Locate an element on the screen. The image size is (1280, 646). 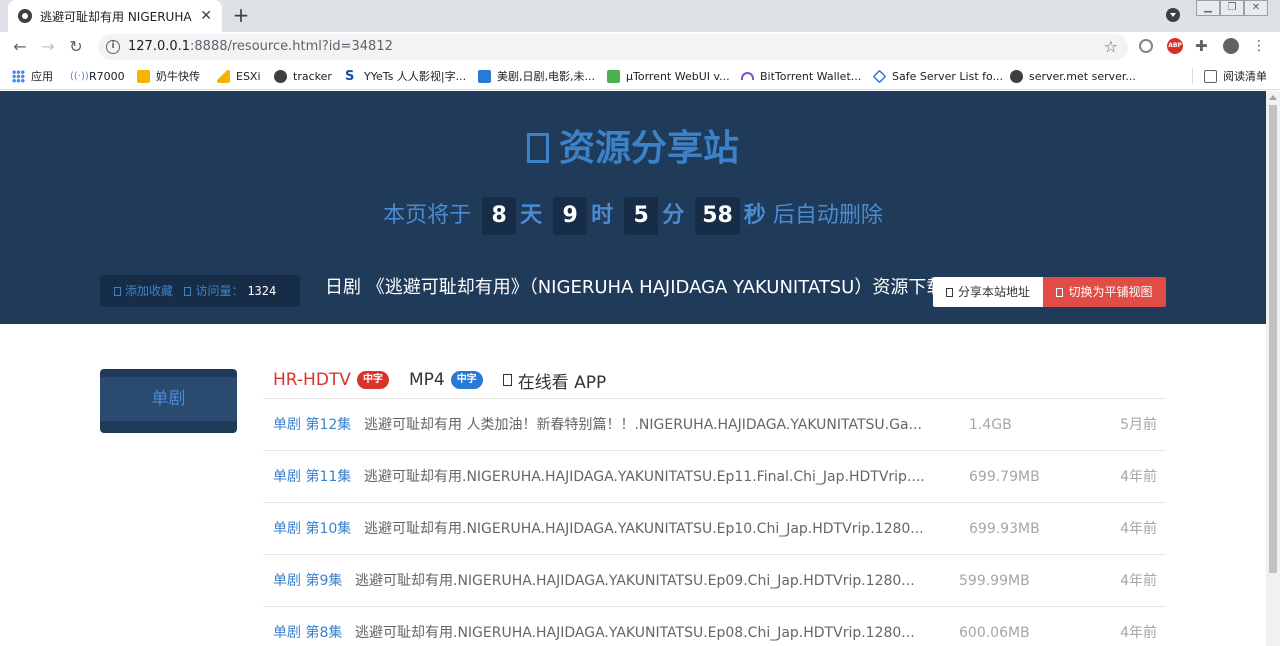
forward-arrow-icon: → is located at coordinates (48, 47).